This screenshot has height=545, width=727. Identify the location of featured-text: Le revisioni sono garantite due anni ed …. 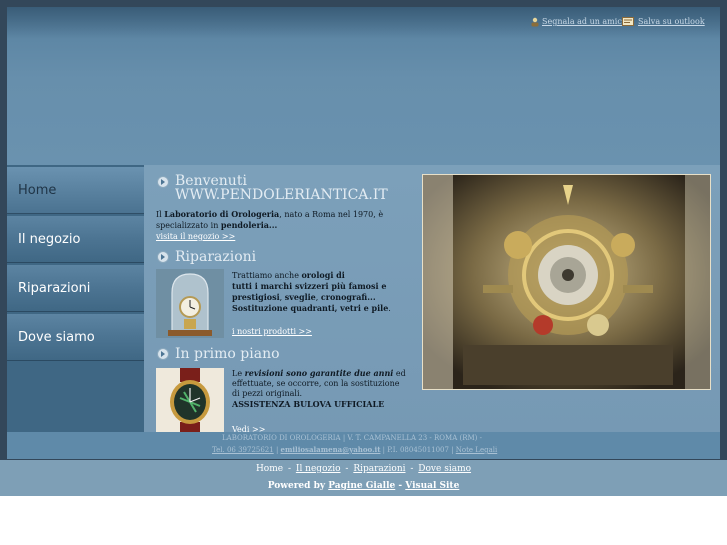
(319, 388).